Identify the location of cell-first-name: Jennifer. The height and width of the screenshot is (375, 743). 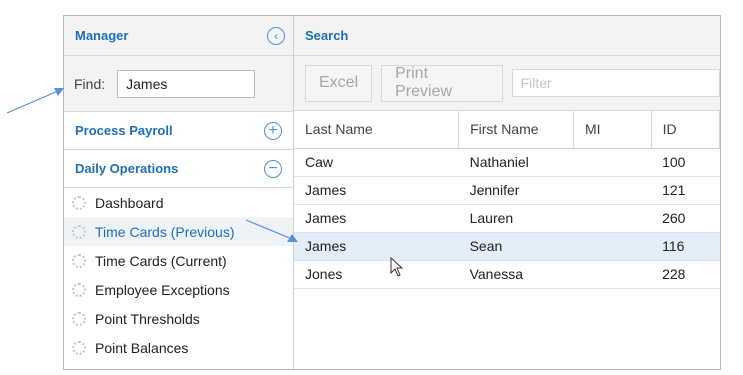
(516, 190).